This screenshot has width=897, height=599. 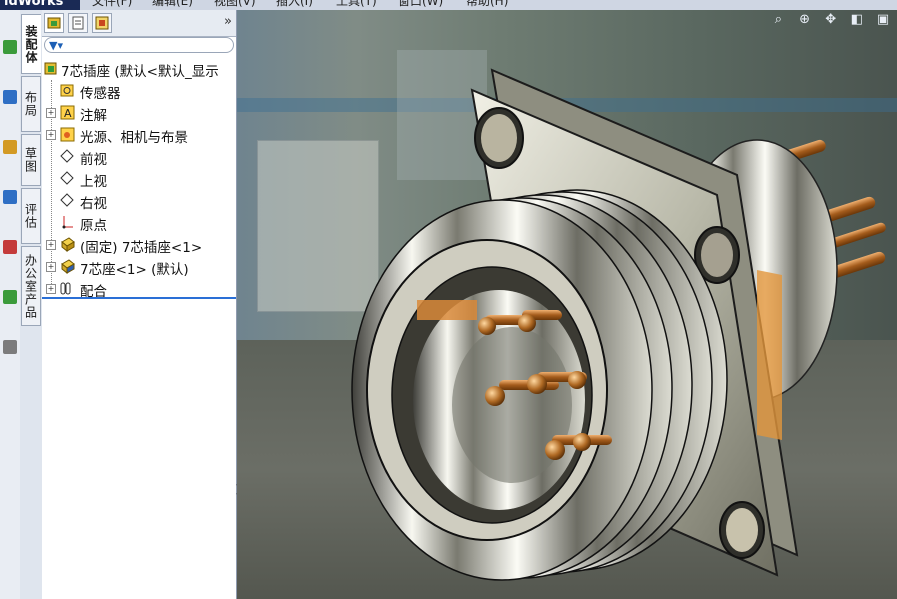 What do you see at coordinates (10, 247) in the screenshot?
I see `hide-show-icon` at bounding box center [10, 247].